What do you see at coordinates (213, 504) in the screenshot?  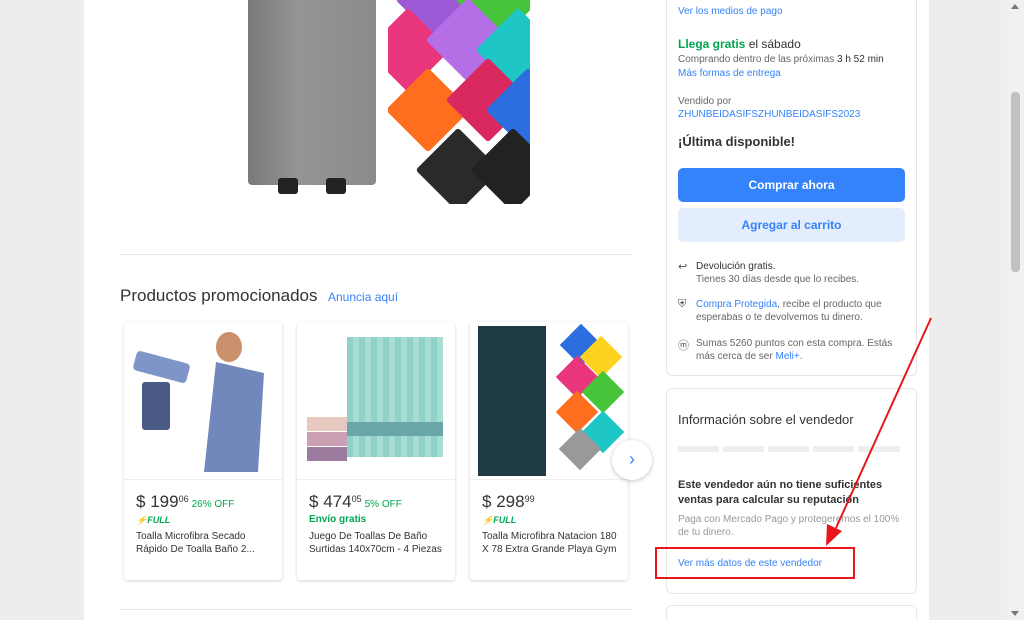 I see `discount-badge: 26% OFF` at bounding box center [213, 504].